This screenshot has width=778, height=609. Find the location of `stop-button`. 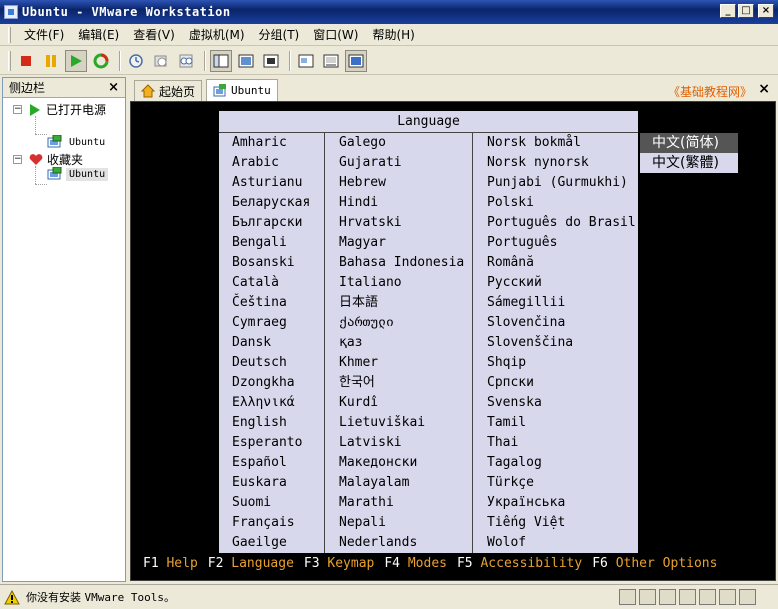

stop-button is located at coordinates (26, 61).